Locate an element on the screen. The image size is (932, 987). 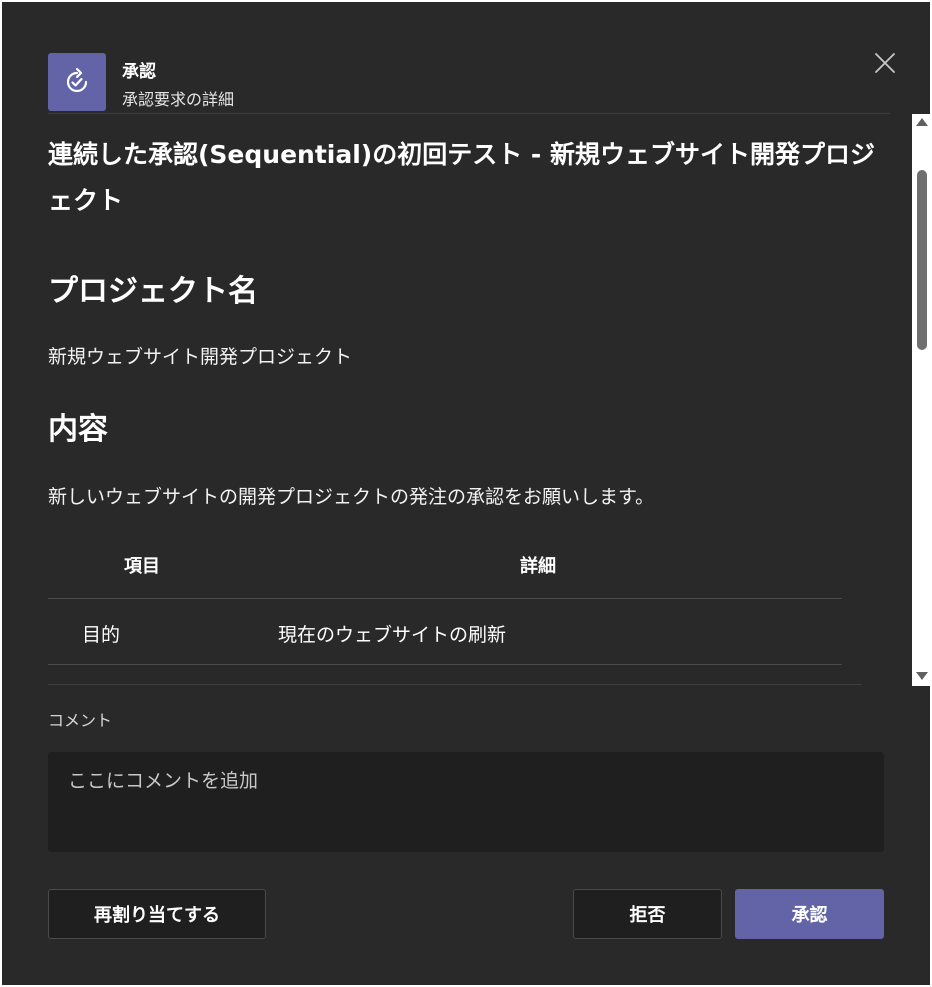
content-heading: 内容 is located at coordinates (78, 429).